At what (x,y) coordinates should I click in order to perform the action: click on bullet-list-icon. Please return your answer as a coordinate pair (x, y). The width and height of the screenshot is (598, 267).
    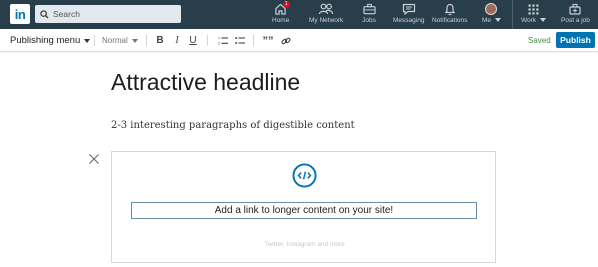
    Looking at the image, I should click on (240, 40).